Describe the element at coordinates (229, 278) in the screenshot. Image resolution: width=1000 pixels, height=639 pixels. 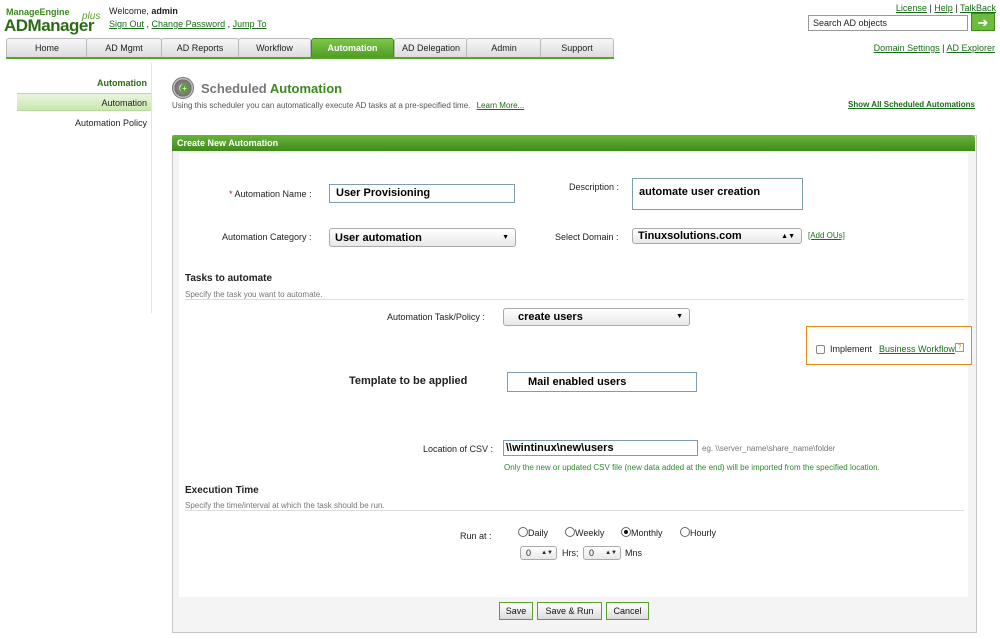
I see `tasks-section-title: Tasks to automate` at that location.